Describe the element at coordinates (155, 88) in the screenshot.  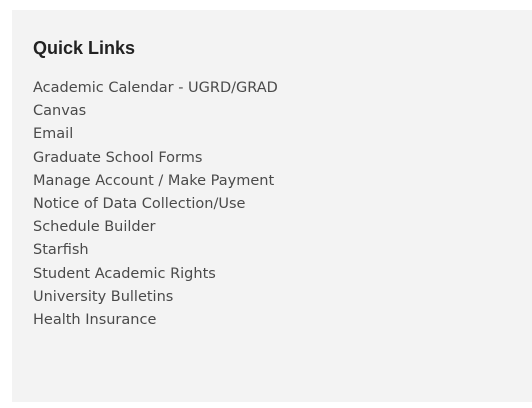
I see `link-academic-calendar: Academic Calendar - UGRD/GRAD` at that location.